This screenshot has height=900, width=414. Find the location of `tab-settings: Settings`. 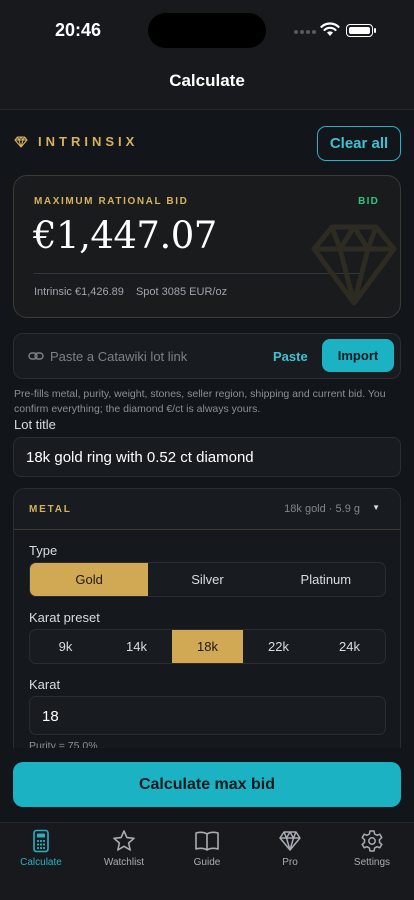

tab-settings: Settings is located at coordinates (372, 848).